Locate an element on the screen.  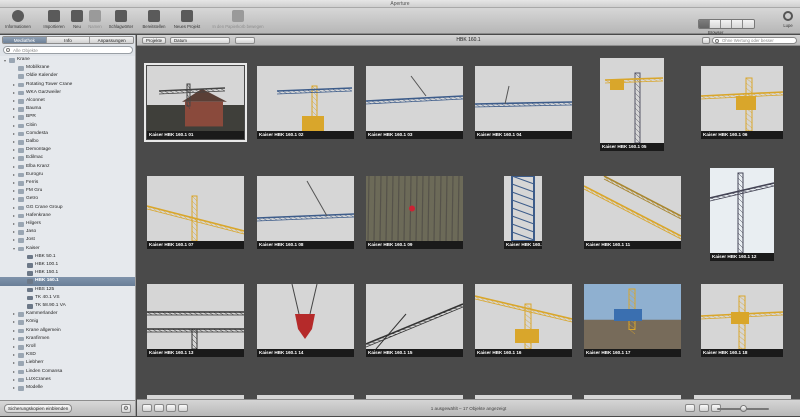
photo-thumbnail: Kaiser HBK 160.1 05 is located at coordinates (632, 104).